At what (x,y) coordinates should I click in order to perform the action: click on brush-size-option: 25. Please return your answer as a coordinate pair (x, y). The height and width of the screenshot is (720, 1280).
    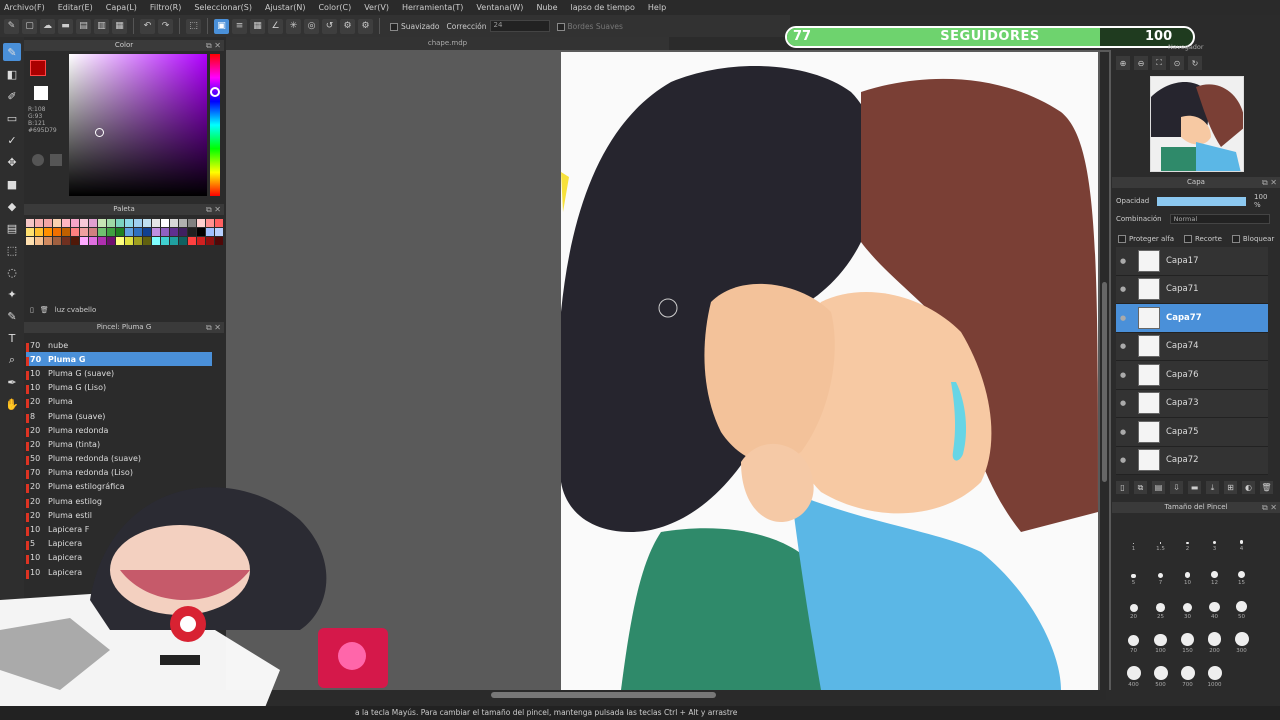
    Looking at the image, I should click on (1160, 605).